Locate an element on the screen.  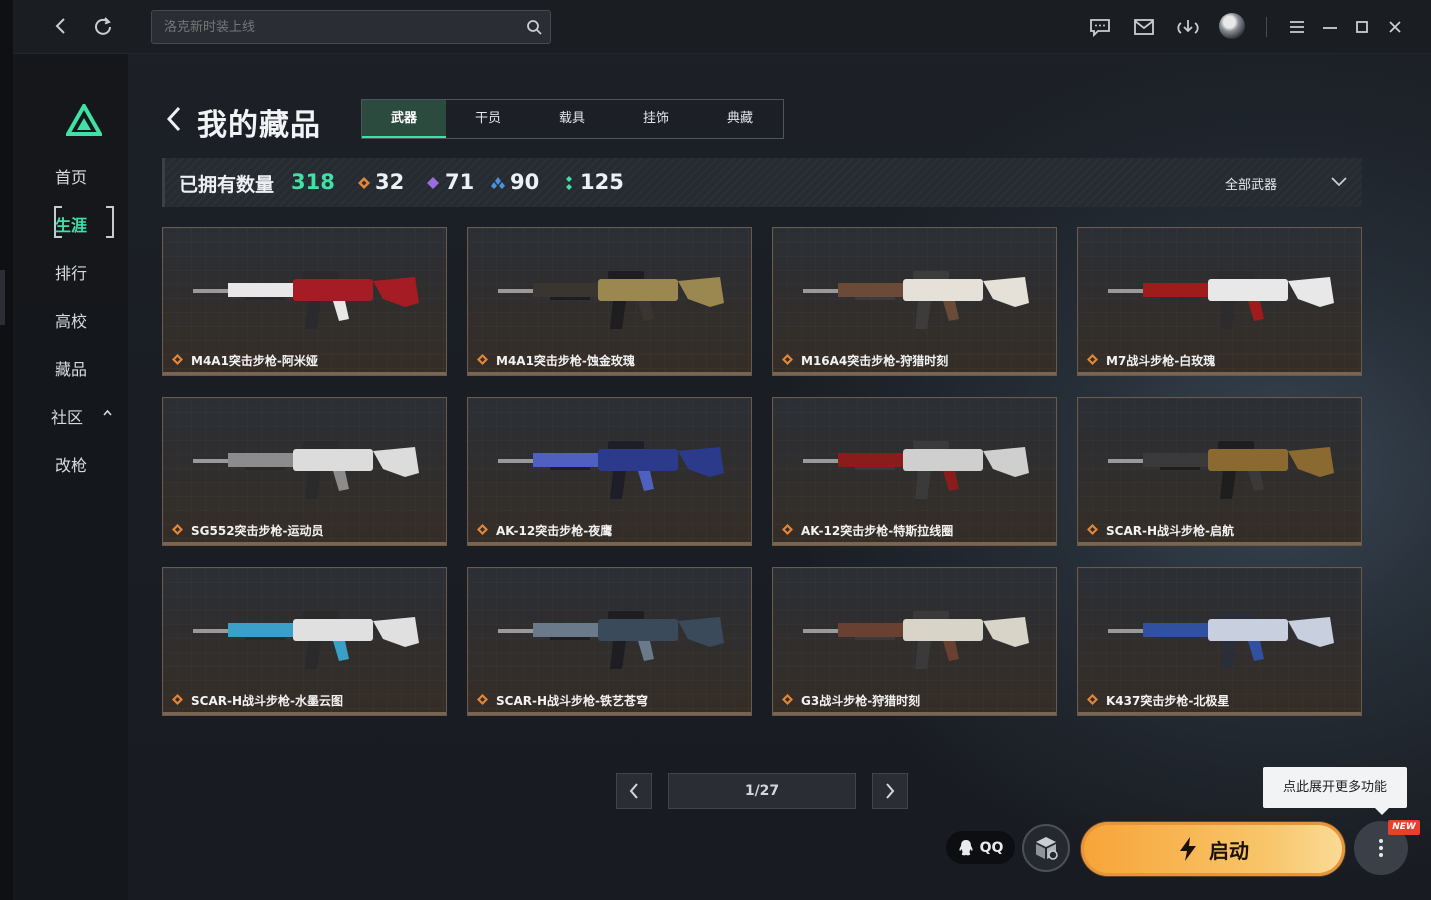
weapon-card: AK-12突击步枪-特斯拉线圈 is located at coordinates (914, 471).